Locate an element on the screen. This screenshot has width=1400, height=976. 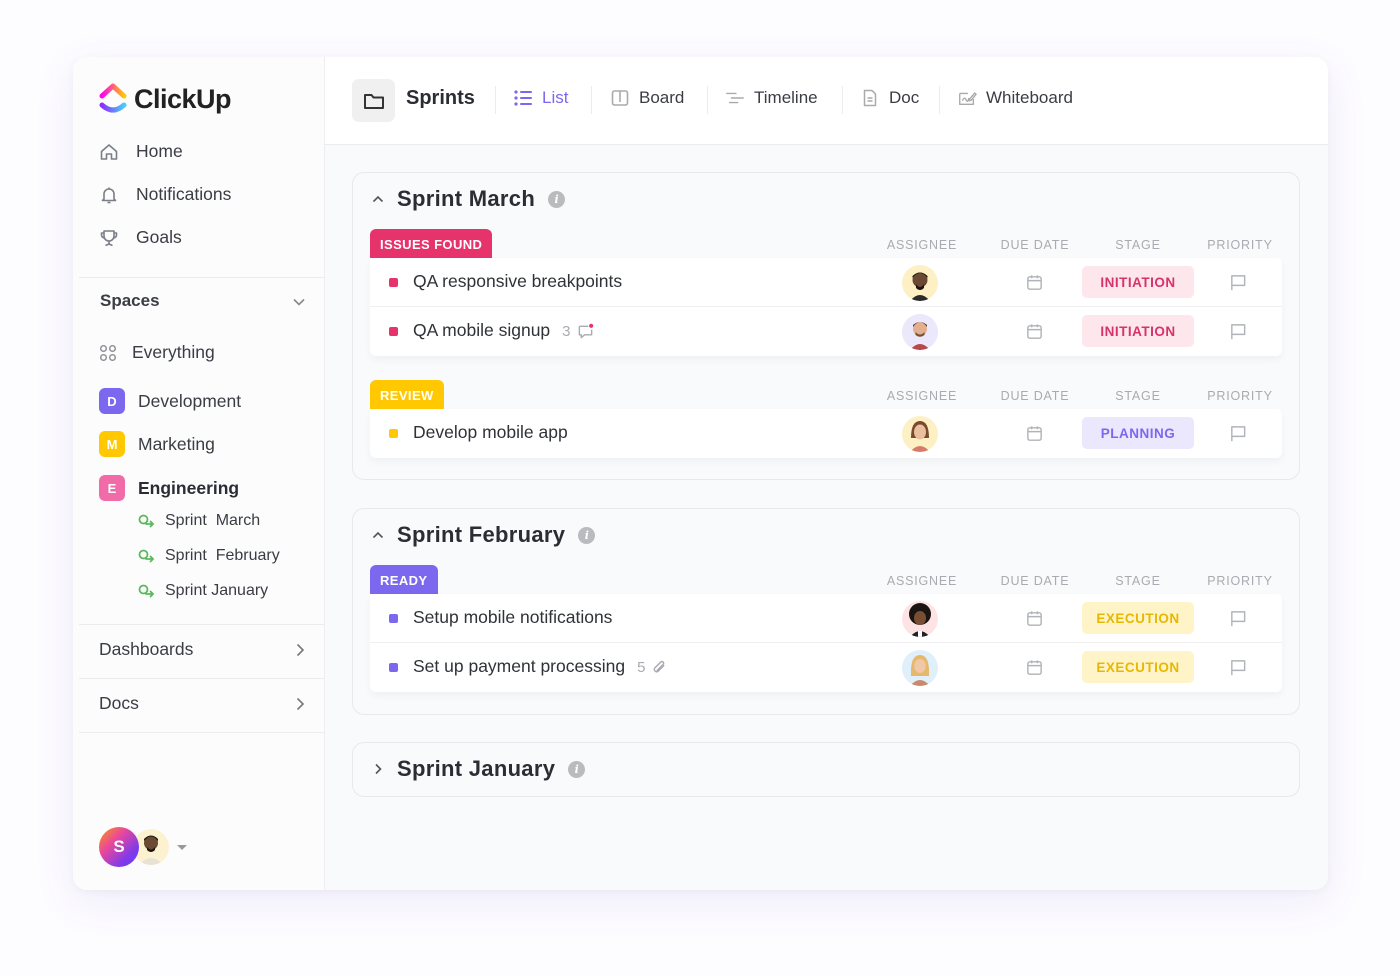
task-name: Develop mobile app is located at coordinates (490, 432).